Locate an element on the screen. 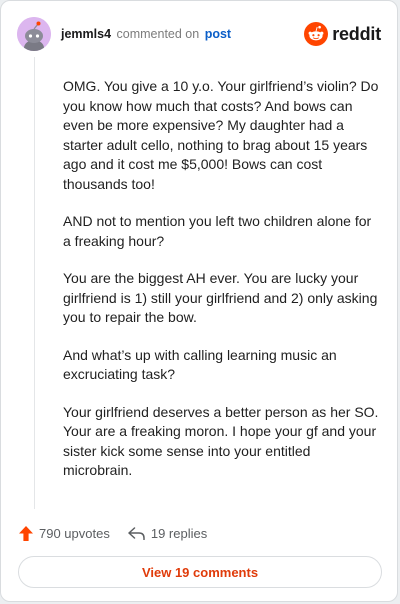 The height and width of the screenshot is (604, 400). reply-arrow-icon is located at coordinates (136, 533).